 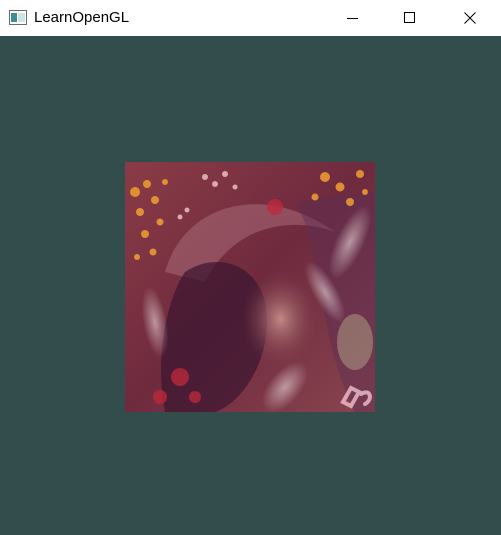 I want to click on maximize-button, so click(x=410, y=18).